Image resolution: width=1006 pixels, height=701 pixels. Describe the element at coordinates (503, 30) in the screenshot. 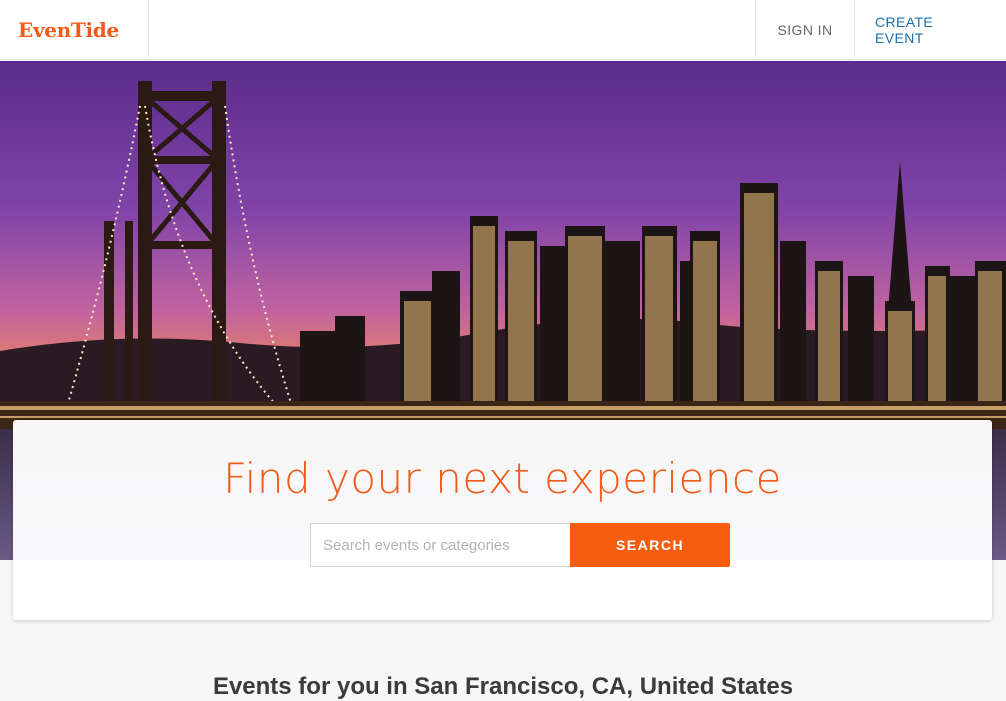

I see `top-nav-bar: EvenTide SIGN IN CREATE EVENT` at that location.